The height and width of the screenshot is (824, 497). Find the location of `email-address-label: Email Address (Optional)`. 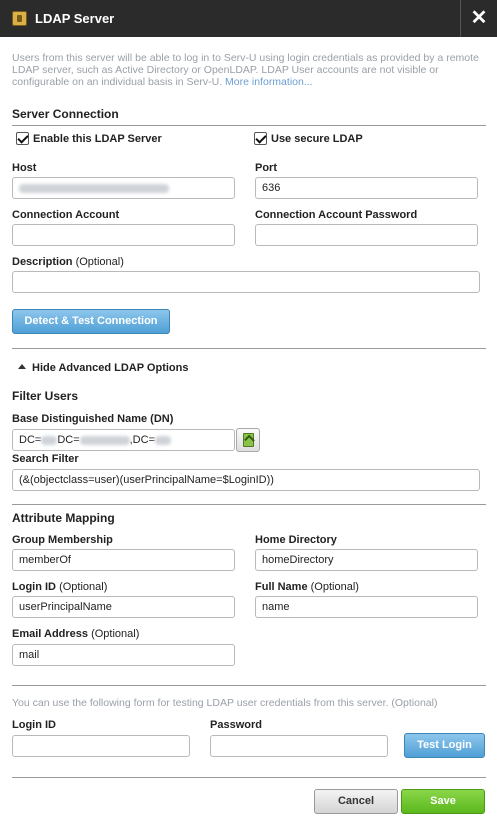

email-address-label: Email Address (Optional) is located at coordinates (75, 634).